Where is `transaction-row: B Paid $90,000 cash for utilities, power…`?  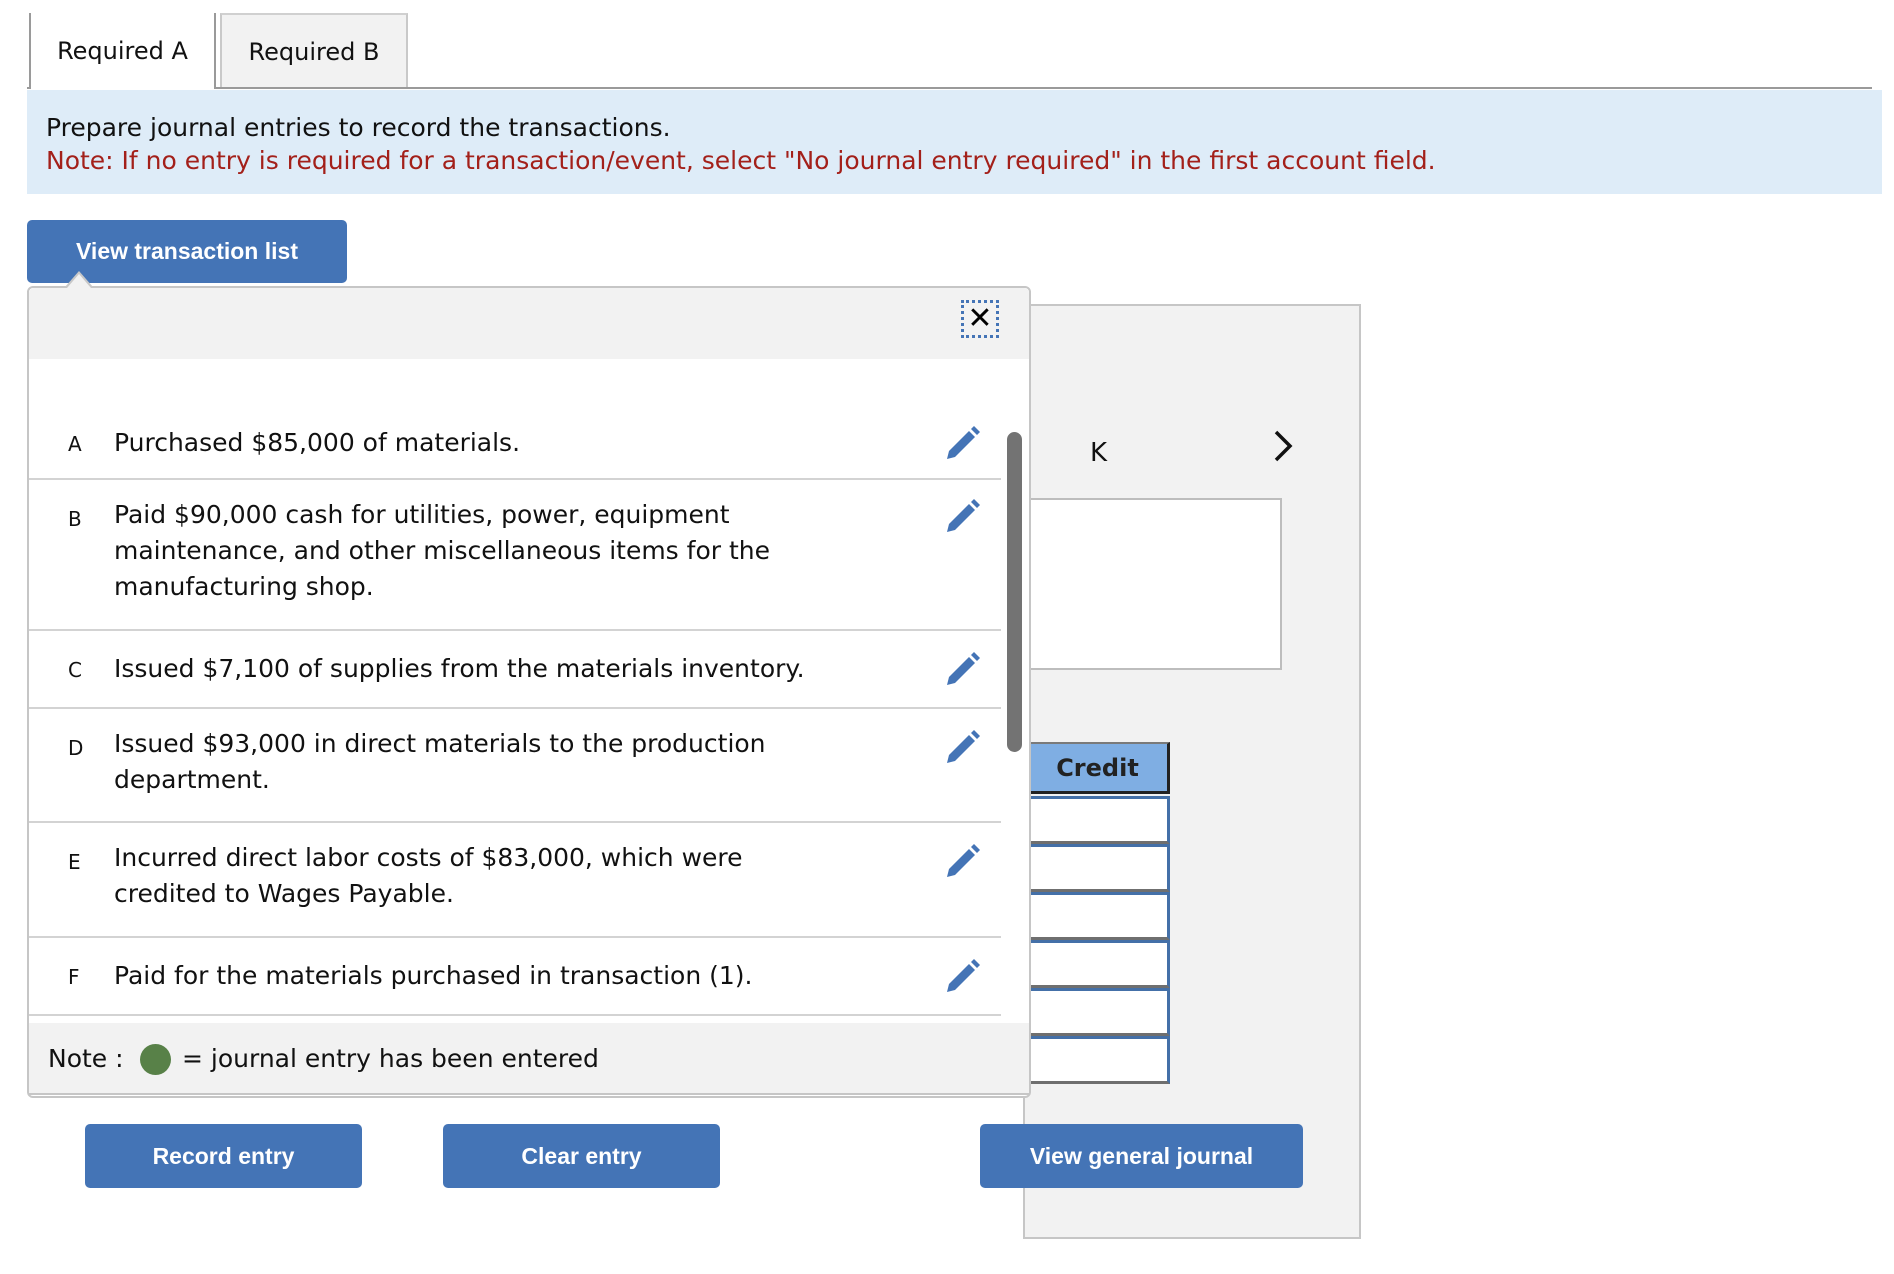
transaction-row: B Paid $90,000 cash for utilities, power… is located at coordinates (515, 555).